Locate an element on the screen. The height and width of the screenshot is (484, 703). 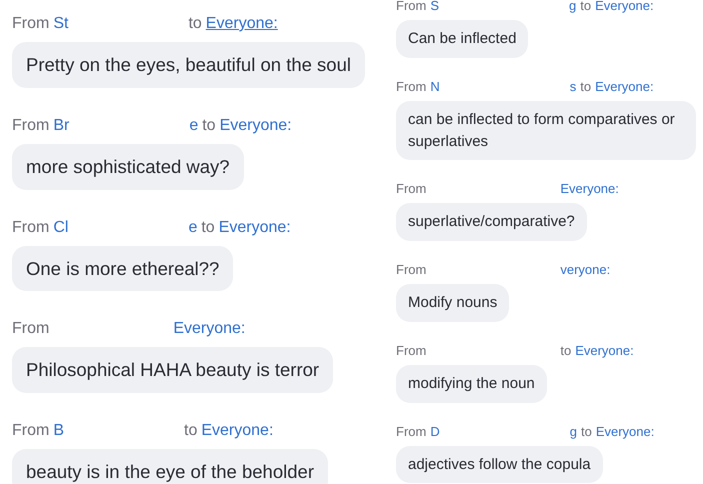
sender-name: St is located at coordinates (60, 24).